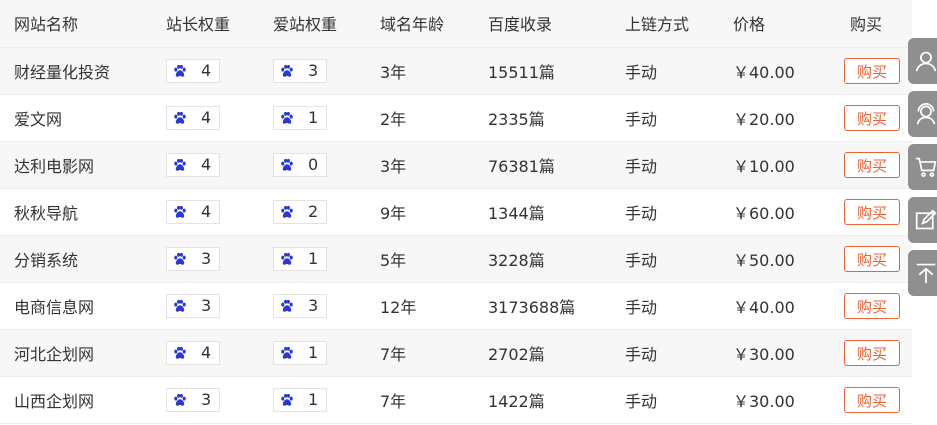  What do you see at coordinates (456, 306) in the screenshot?
I see `table-row: 电商信息网 3 3 12年 3173688篇 手动 ￥40.00 购买` at bounding box center [456, 306].